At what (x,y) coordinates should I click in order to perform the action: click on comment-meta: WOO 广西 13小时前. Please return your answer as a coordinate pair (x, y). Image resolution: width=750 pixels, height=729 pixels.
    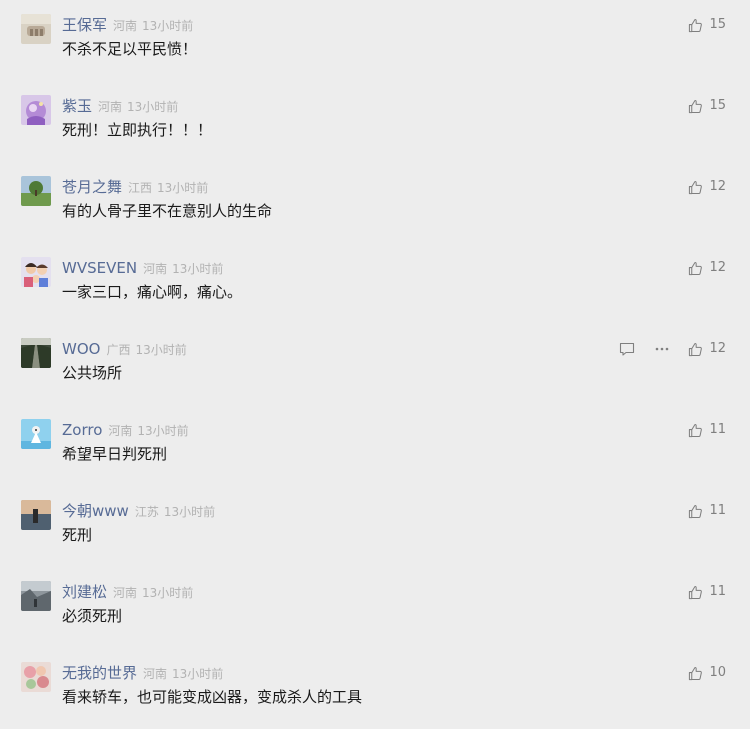
    Looking at the image, I should click on (124, 349).